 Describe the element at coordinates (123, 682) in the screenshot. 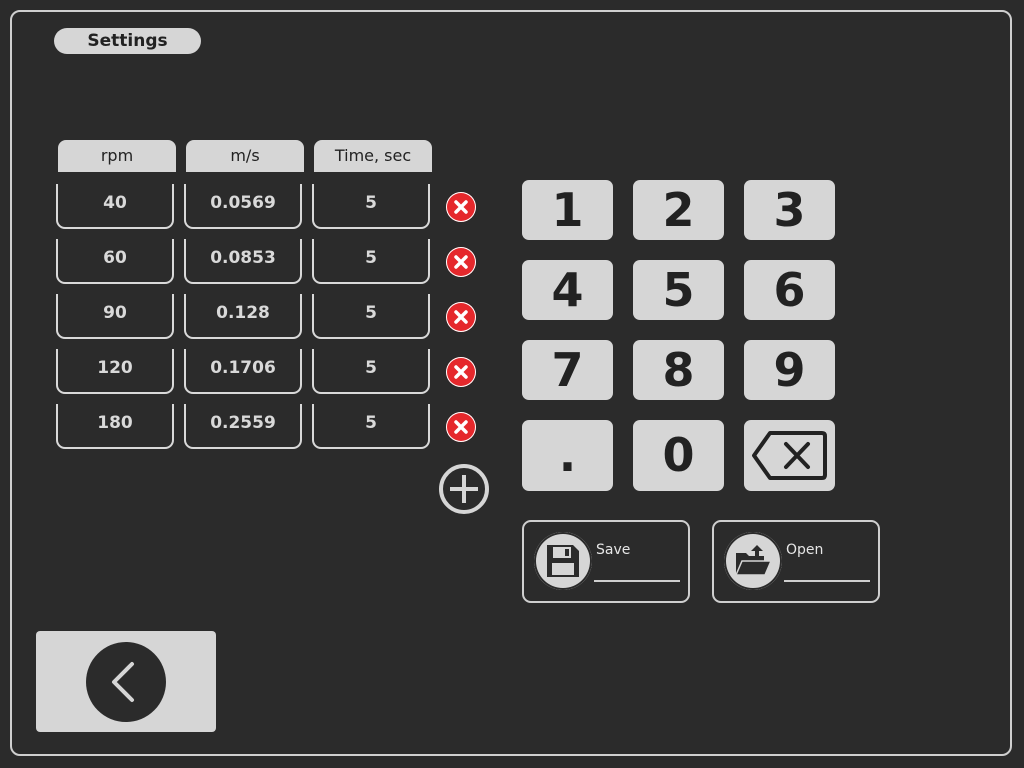

I see `chevron-left-icon` at that location.